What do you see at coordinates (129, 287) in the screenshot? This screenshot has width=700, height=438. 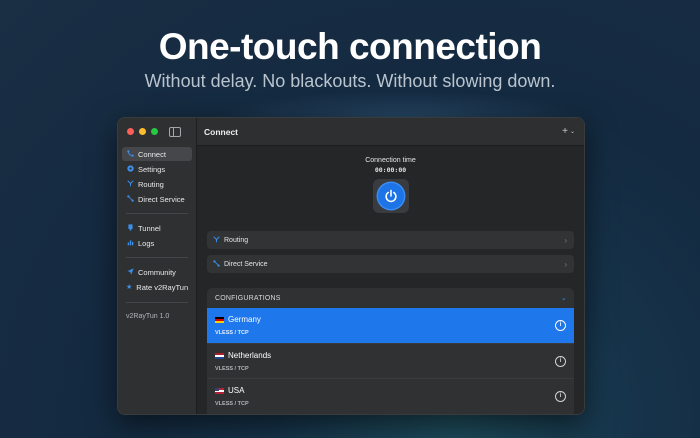 I see `star-icon: ★` at bounding box center [129, 287].